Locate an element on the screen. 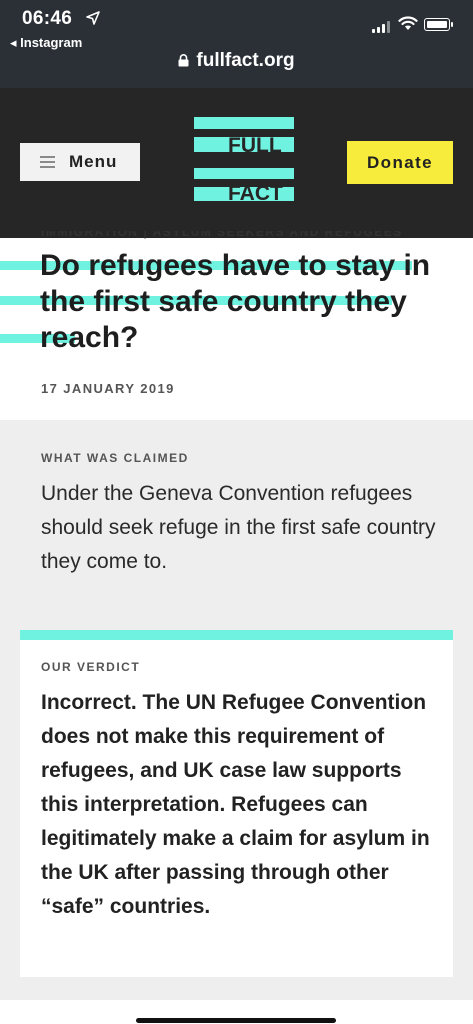 Image resolution: width=473 pixels, height=1024 pixels. location-arrow-icon is located at coordinates (93, 18).